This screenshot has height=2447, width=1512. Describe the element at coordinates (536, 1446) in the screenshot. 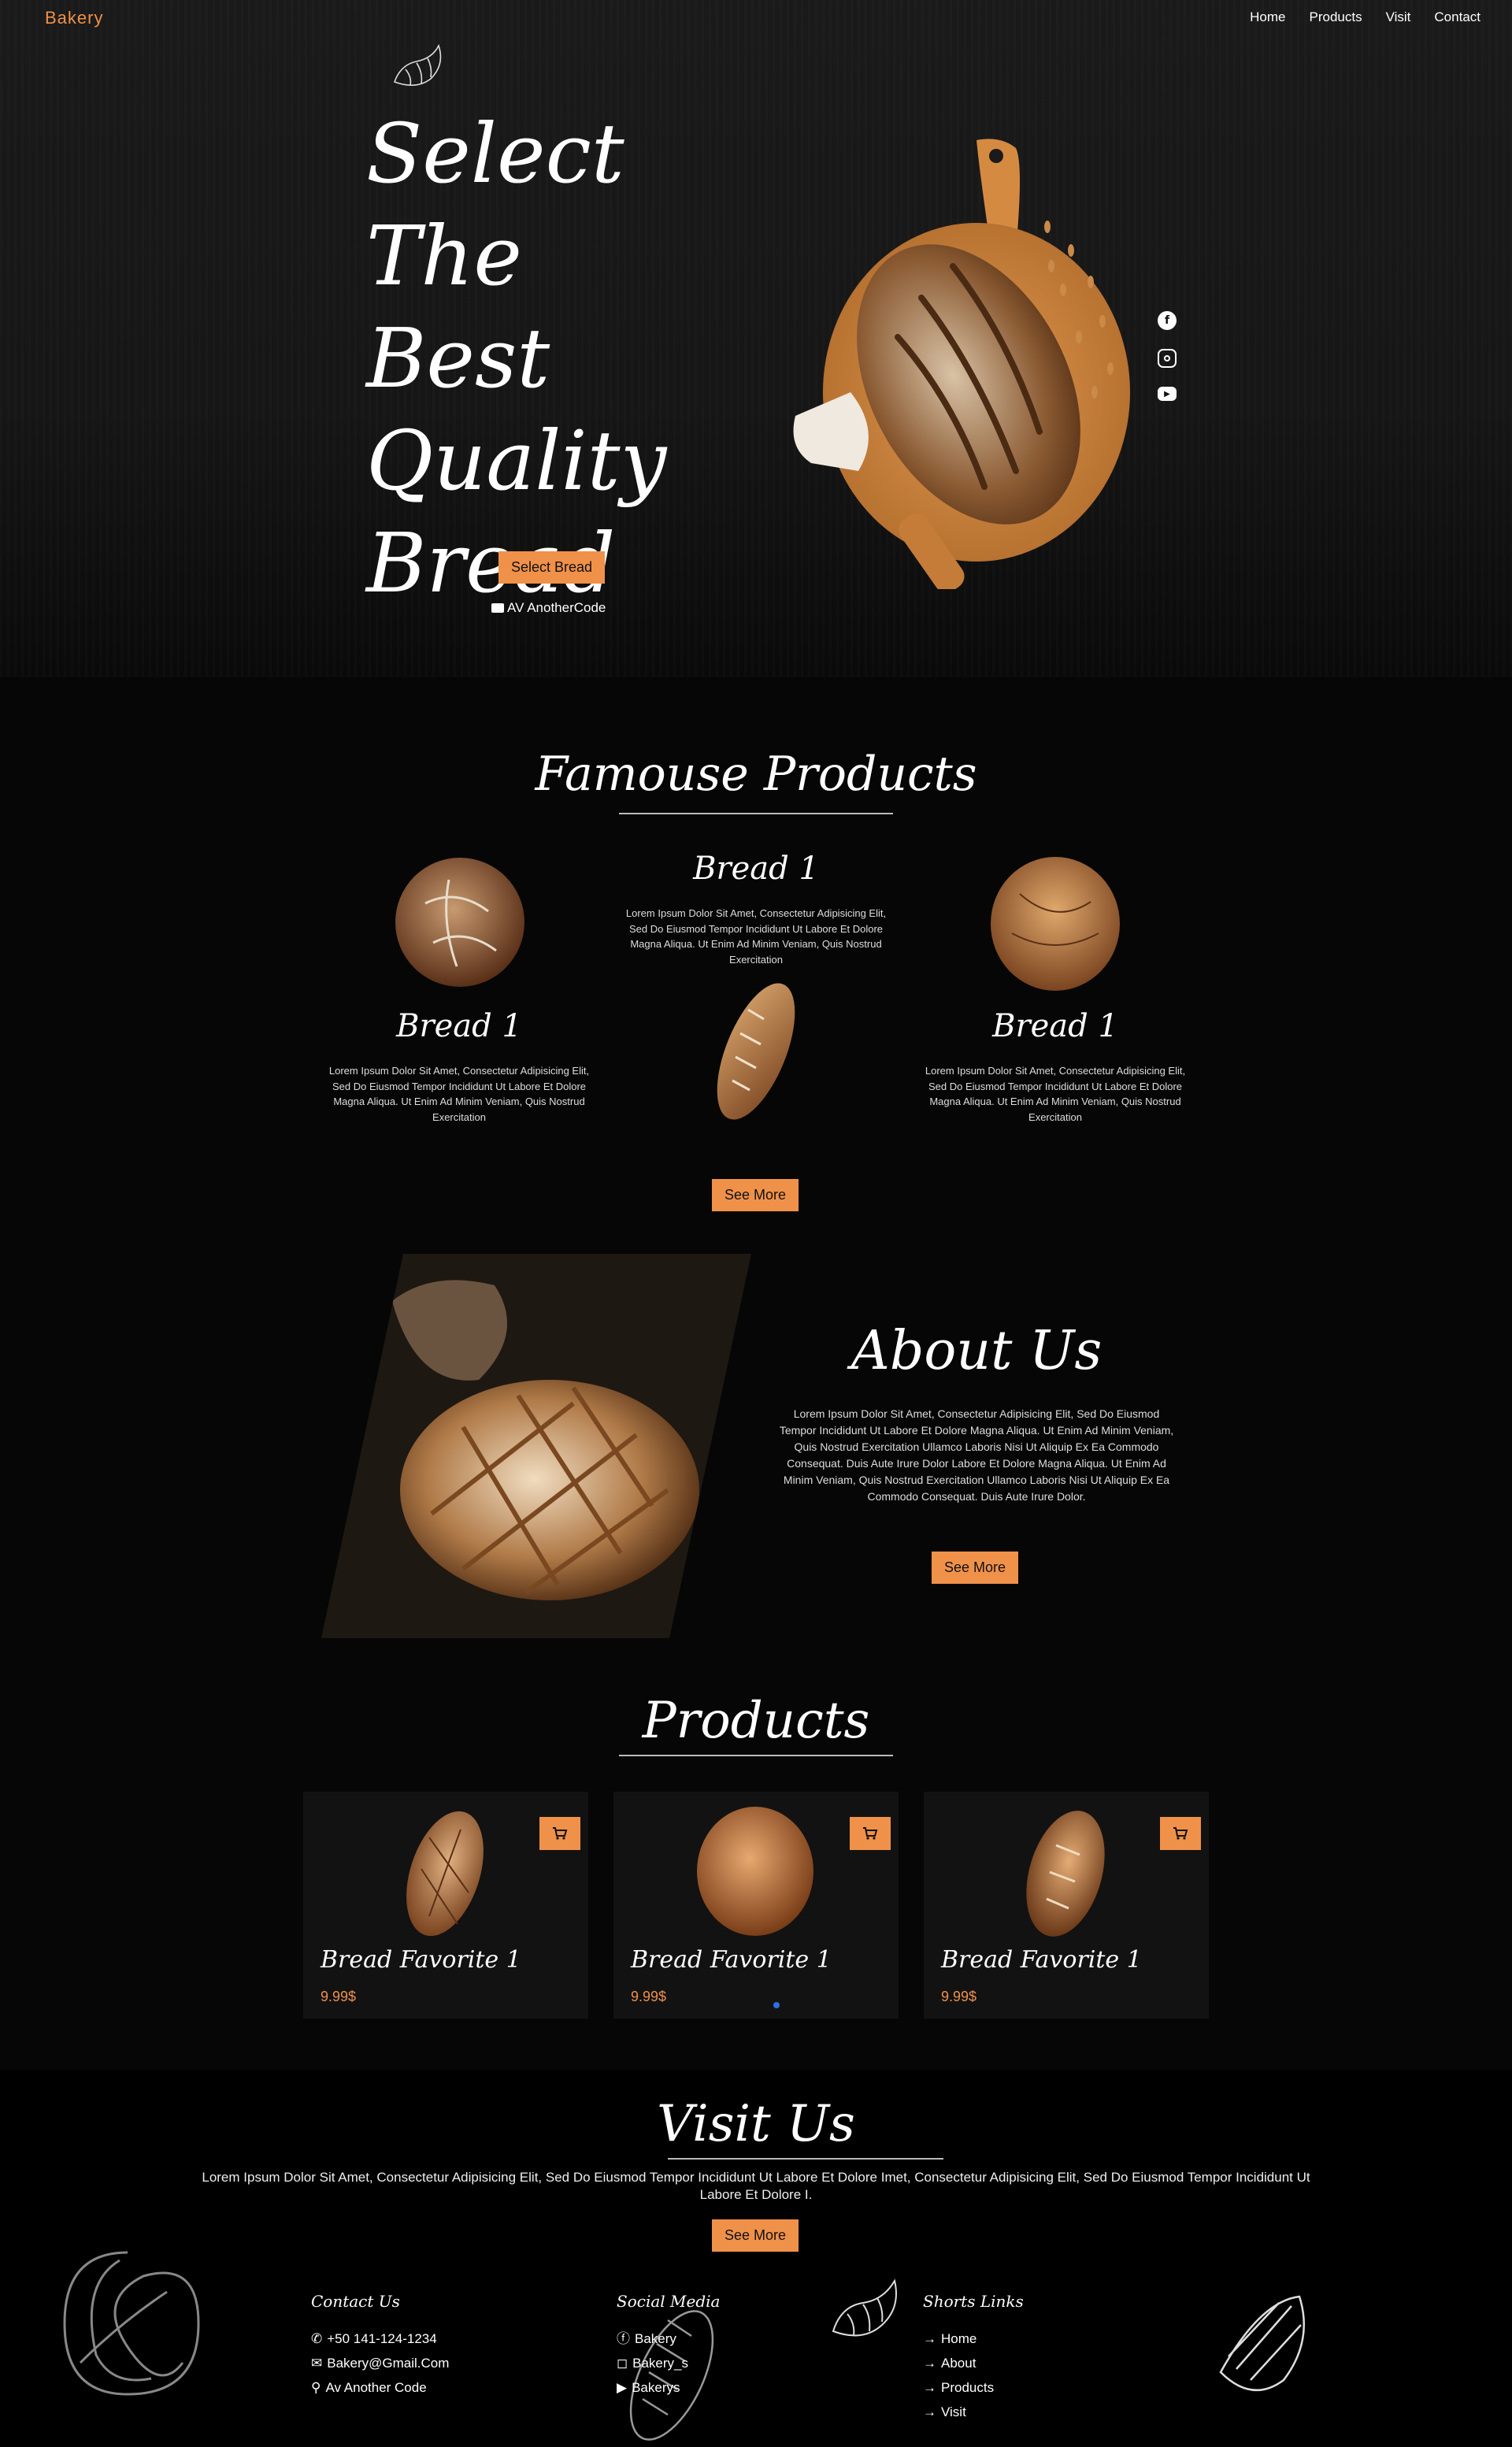

I see `about-bread-image` at that location.